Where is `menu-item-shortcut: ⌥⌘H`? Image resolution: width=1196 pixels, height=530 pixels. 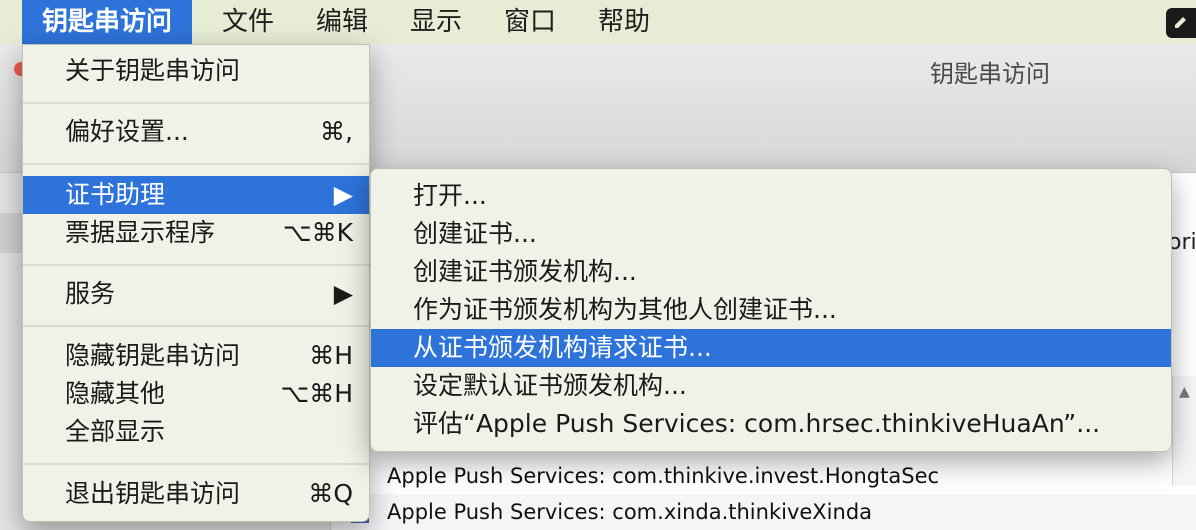 menu-item-shortcut: ⌥⌘H is located at coordinates (316, 393).